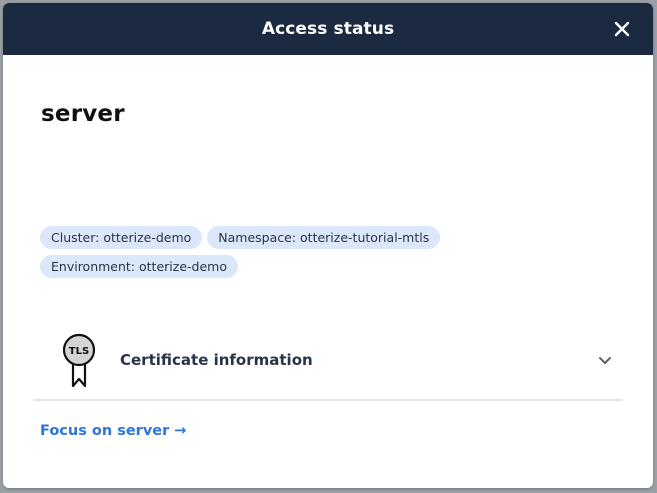  I want to click on chevron-down-icon, so click(605, 360).